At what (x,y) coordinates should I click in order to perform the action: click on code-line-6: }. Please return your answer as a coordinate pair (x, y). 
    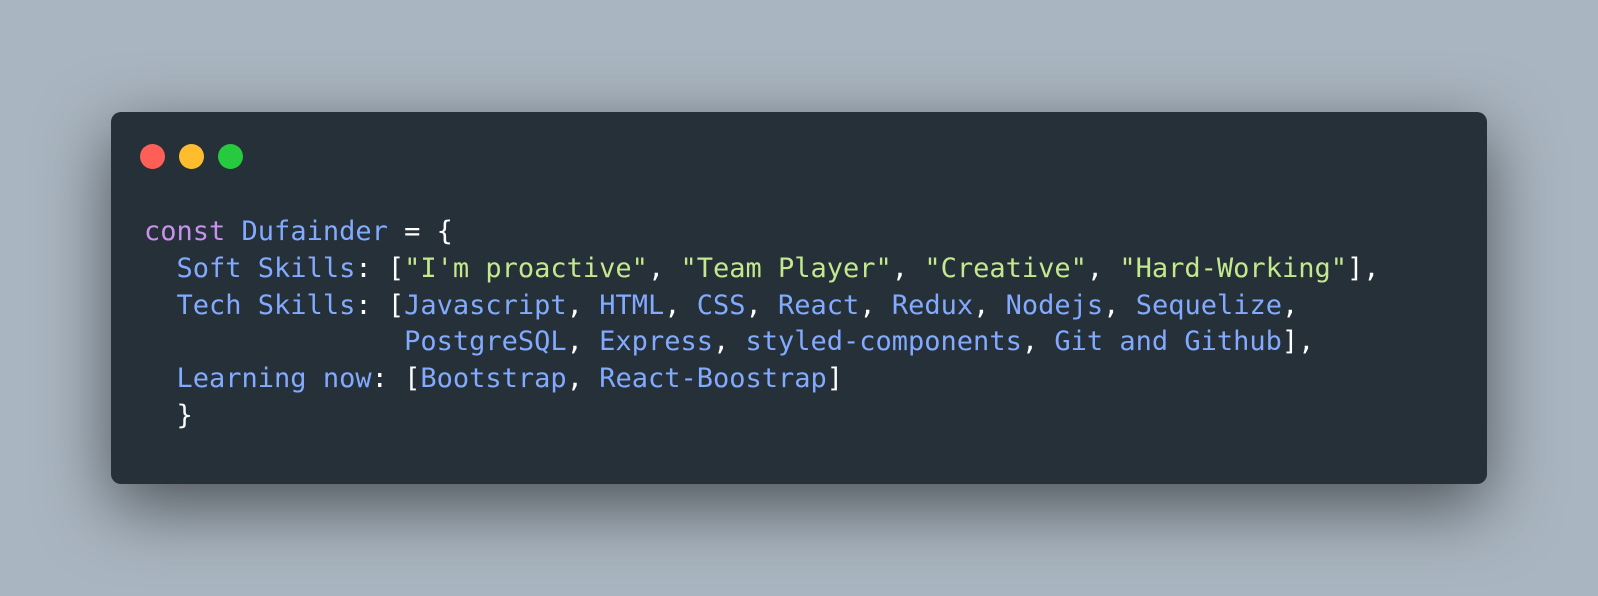
    Looking at the image, I should click on (761, 416).